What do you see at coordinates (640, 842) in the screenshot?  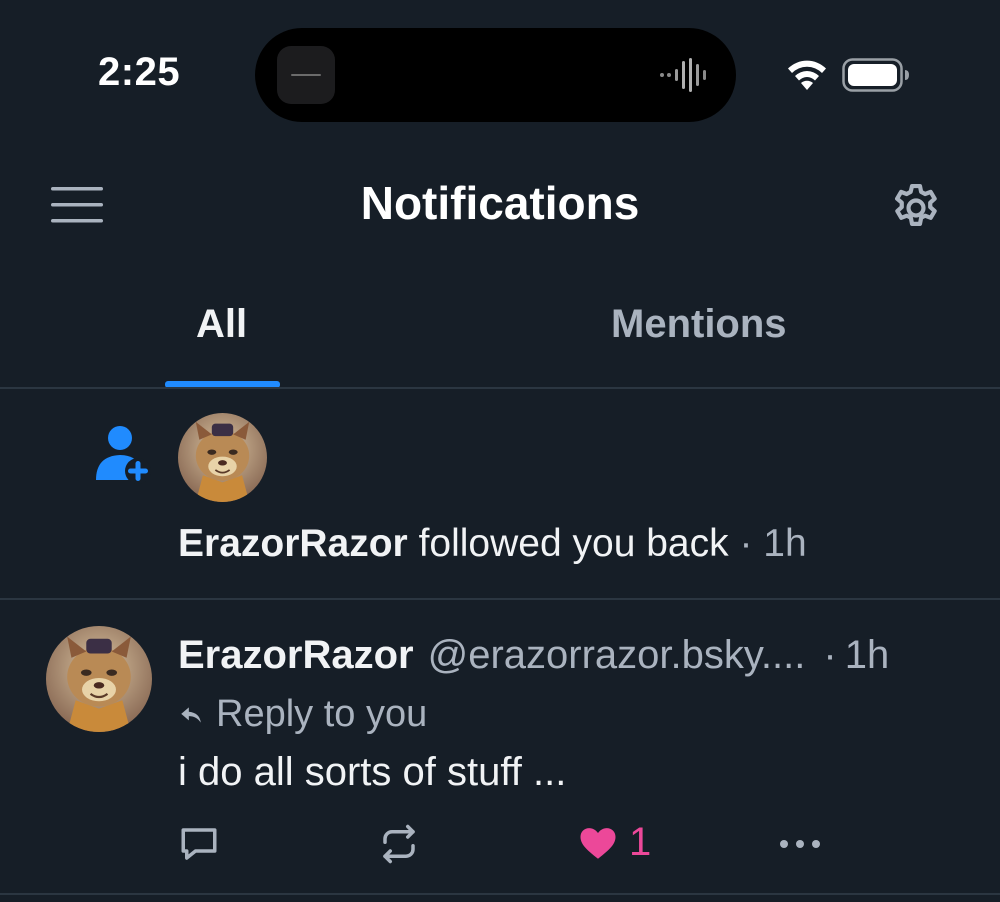 I see `like-count: 1` at bounding box center [640, 842].